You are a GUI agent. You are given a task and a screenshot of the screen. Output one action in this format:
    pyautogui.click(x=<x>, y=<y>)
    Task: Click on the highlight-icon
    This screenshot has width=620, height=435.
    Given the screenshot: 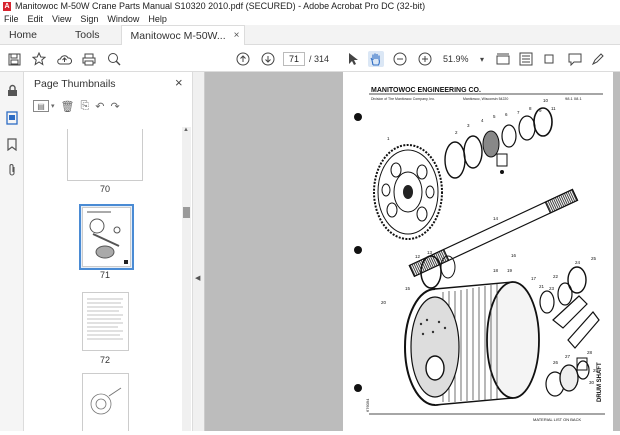 What is the action you would take?
    pyautogui.click(x=598, y=59)
    